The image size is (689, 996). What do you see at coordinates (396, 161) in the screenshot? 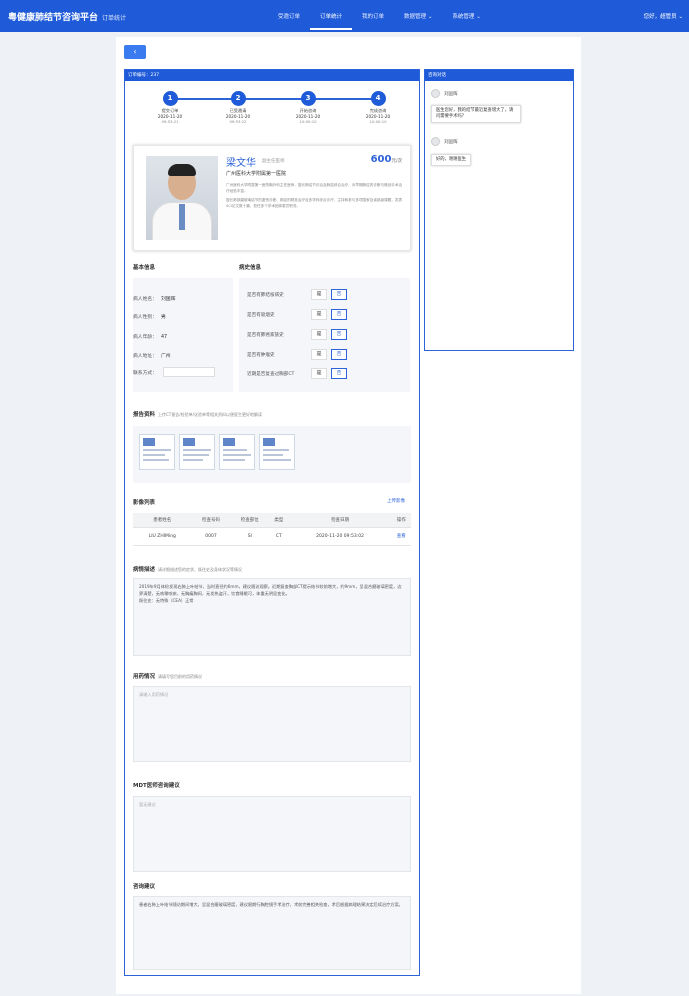
I see `price-unit: 元/次` at bounding box center [396, 161].